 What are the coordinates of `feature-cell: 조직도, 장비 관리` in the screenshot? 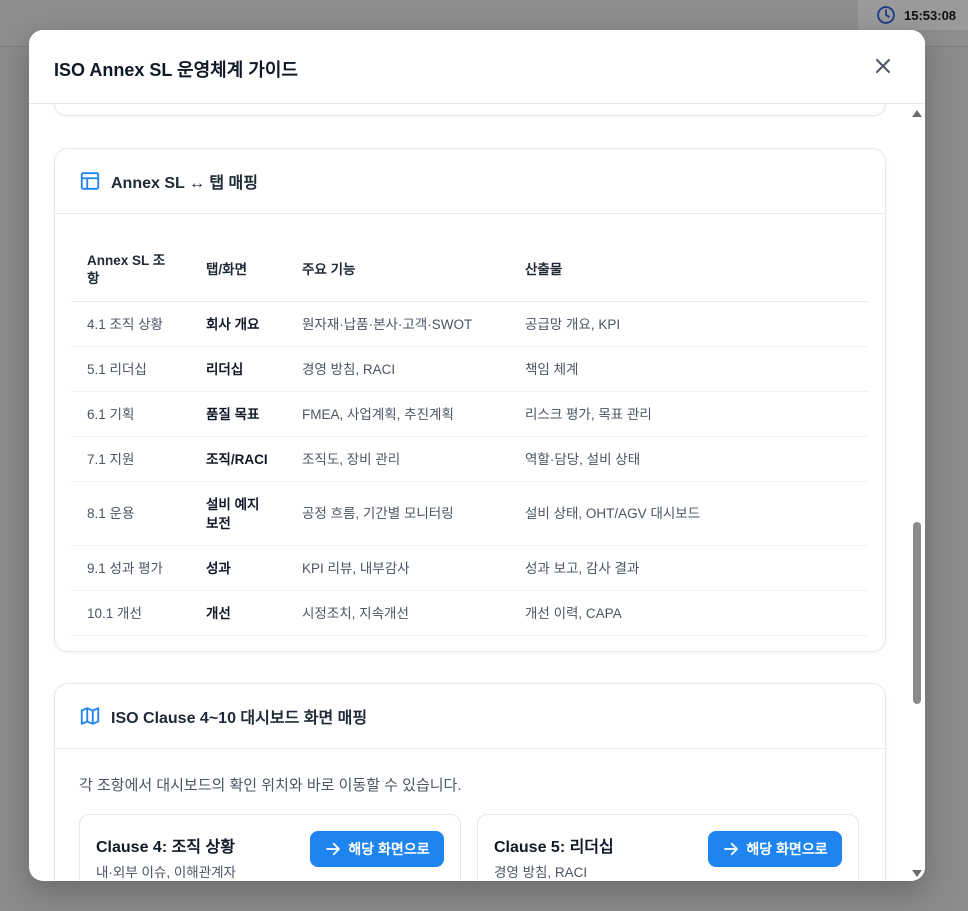 It's located at (397, 459).